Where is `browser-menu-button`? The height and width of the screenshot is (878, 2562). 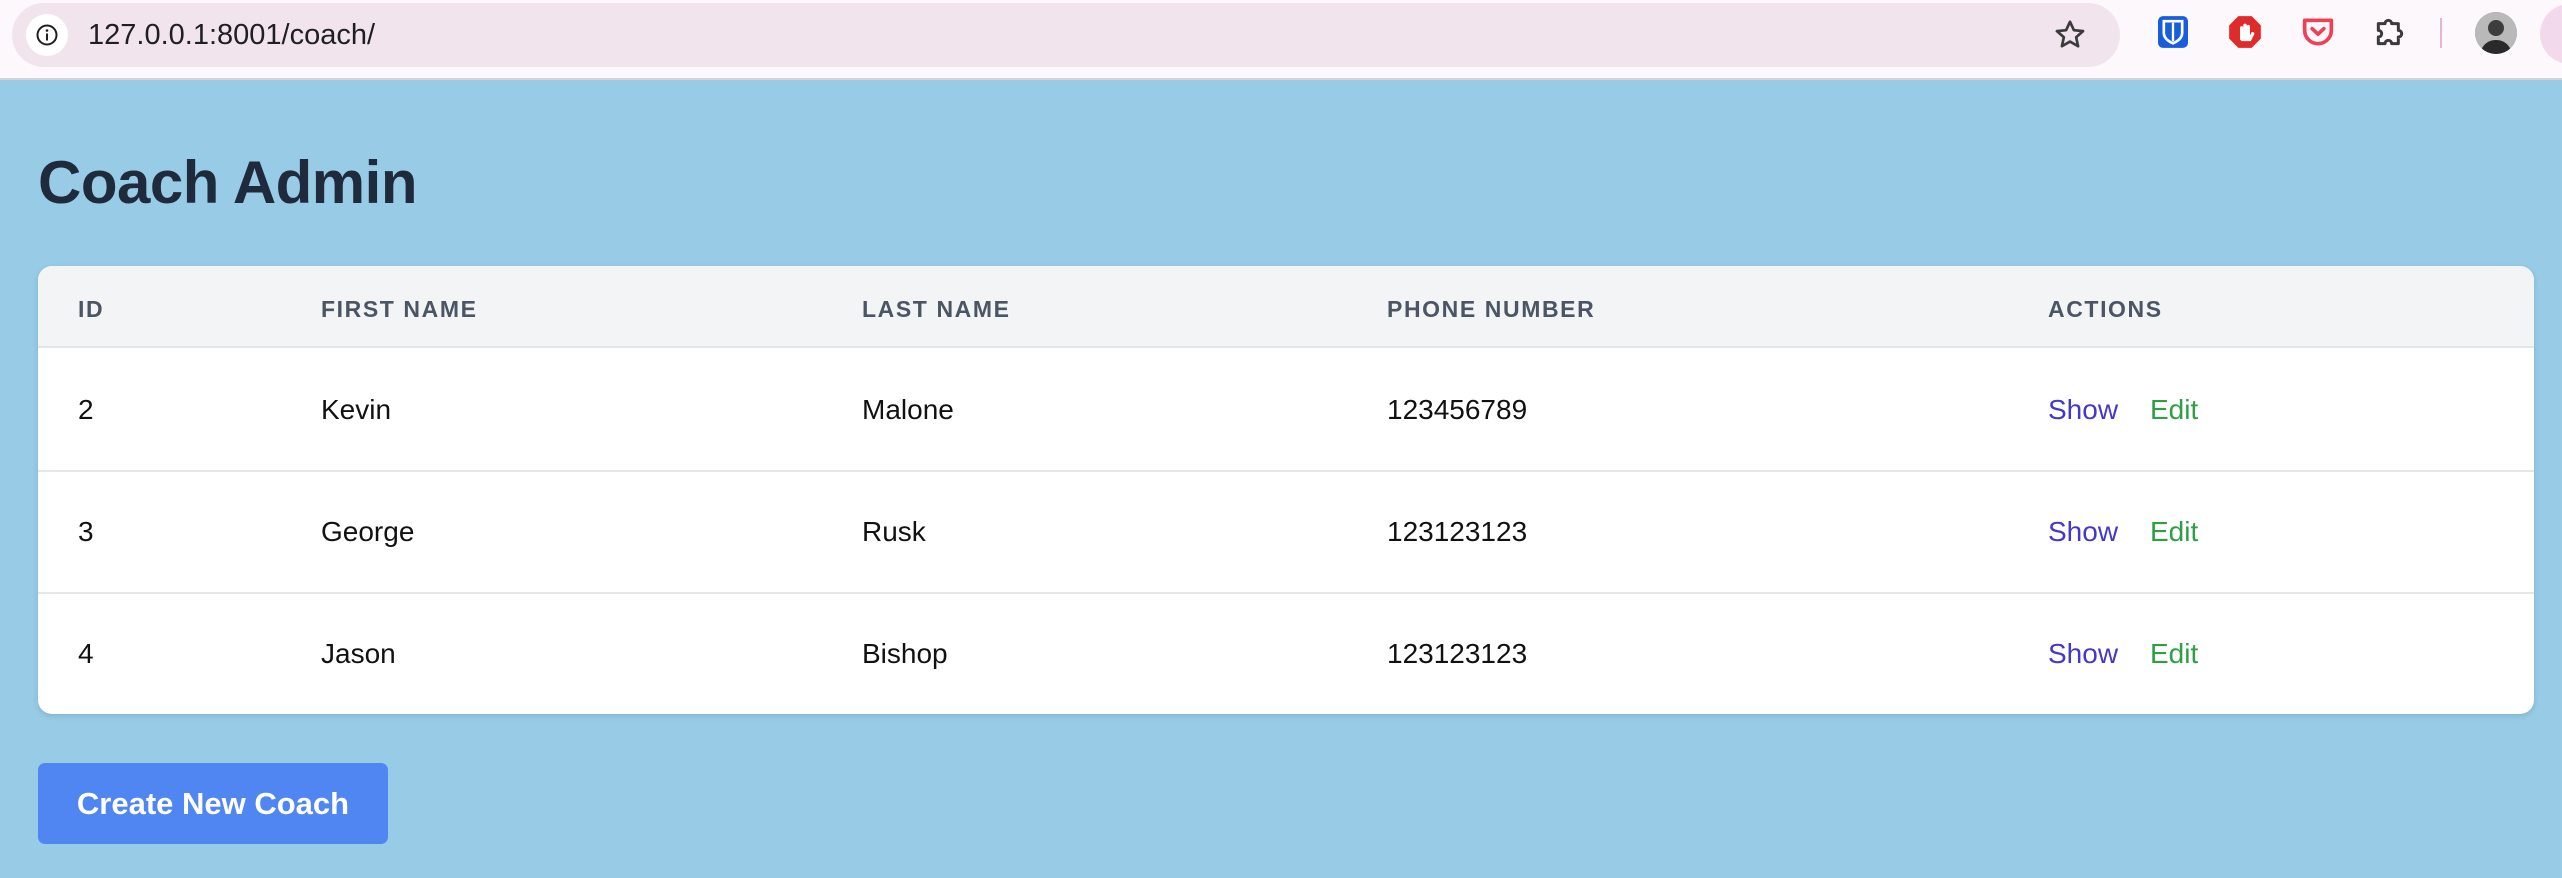
browser-menu-button is located at coordinates (2551, 34).